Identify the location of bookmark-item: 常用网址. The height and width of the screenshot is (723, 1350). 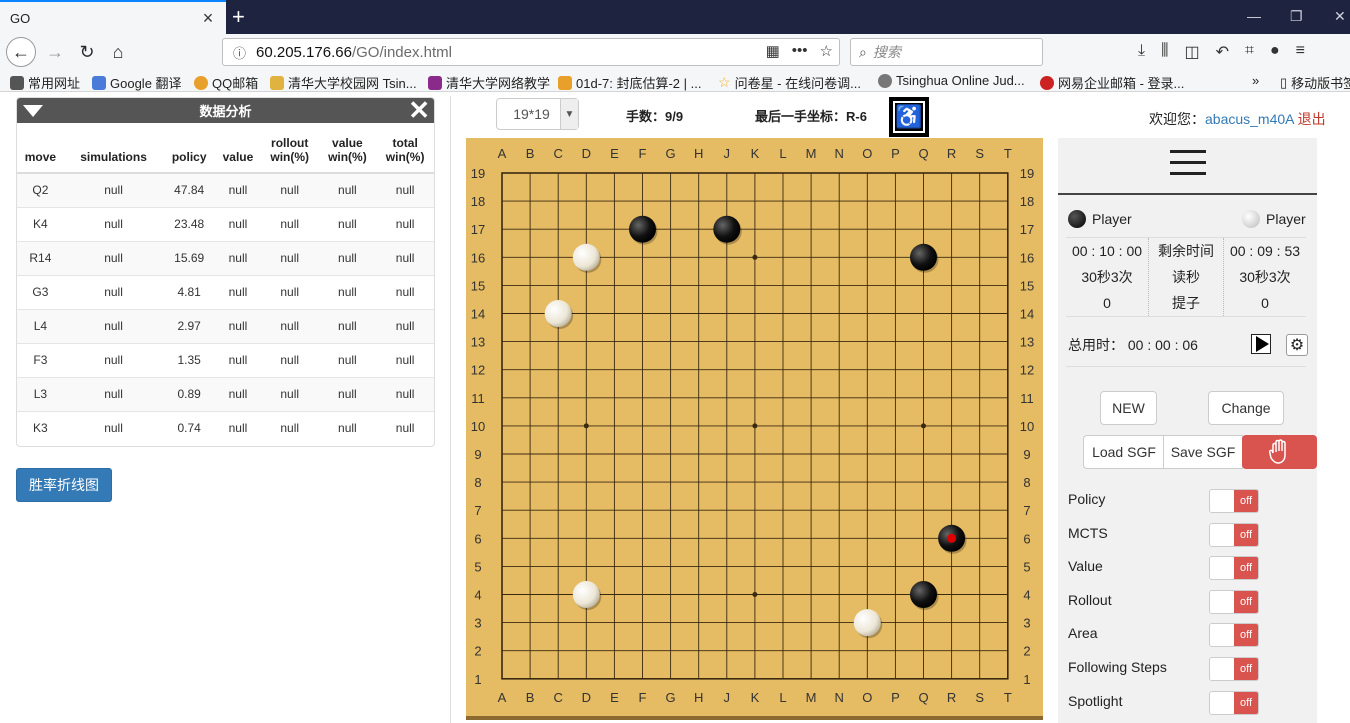
(45, 82).